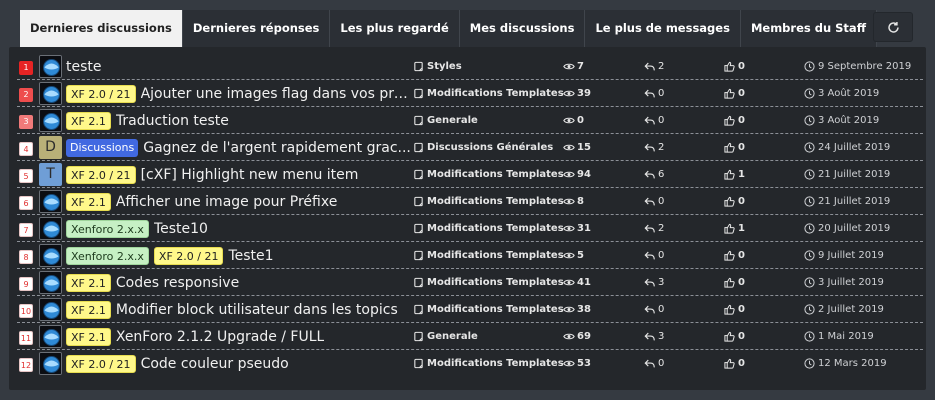  Describe the element at coordinates (177, 283) in the screenshot. I see `thread-title-link: Codes responsive` at that location.